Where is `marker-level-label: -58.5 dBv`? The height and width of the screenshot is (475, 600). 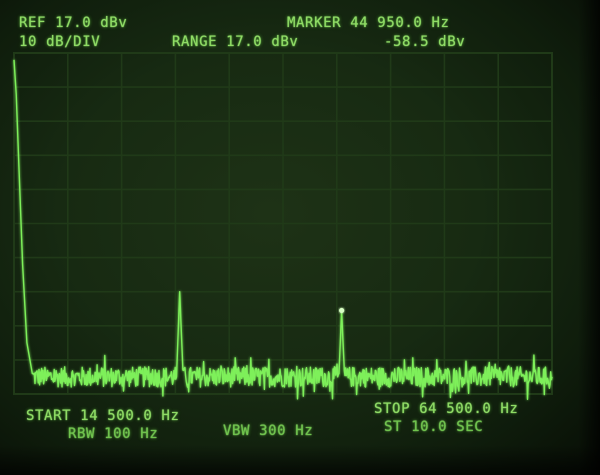
marker-level-label: -58.5 dBv is located at coordinates (425, 42).